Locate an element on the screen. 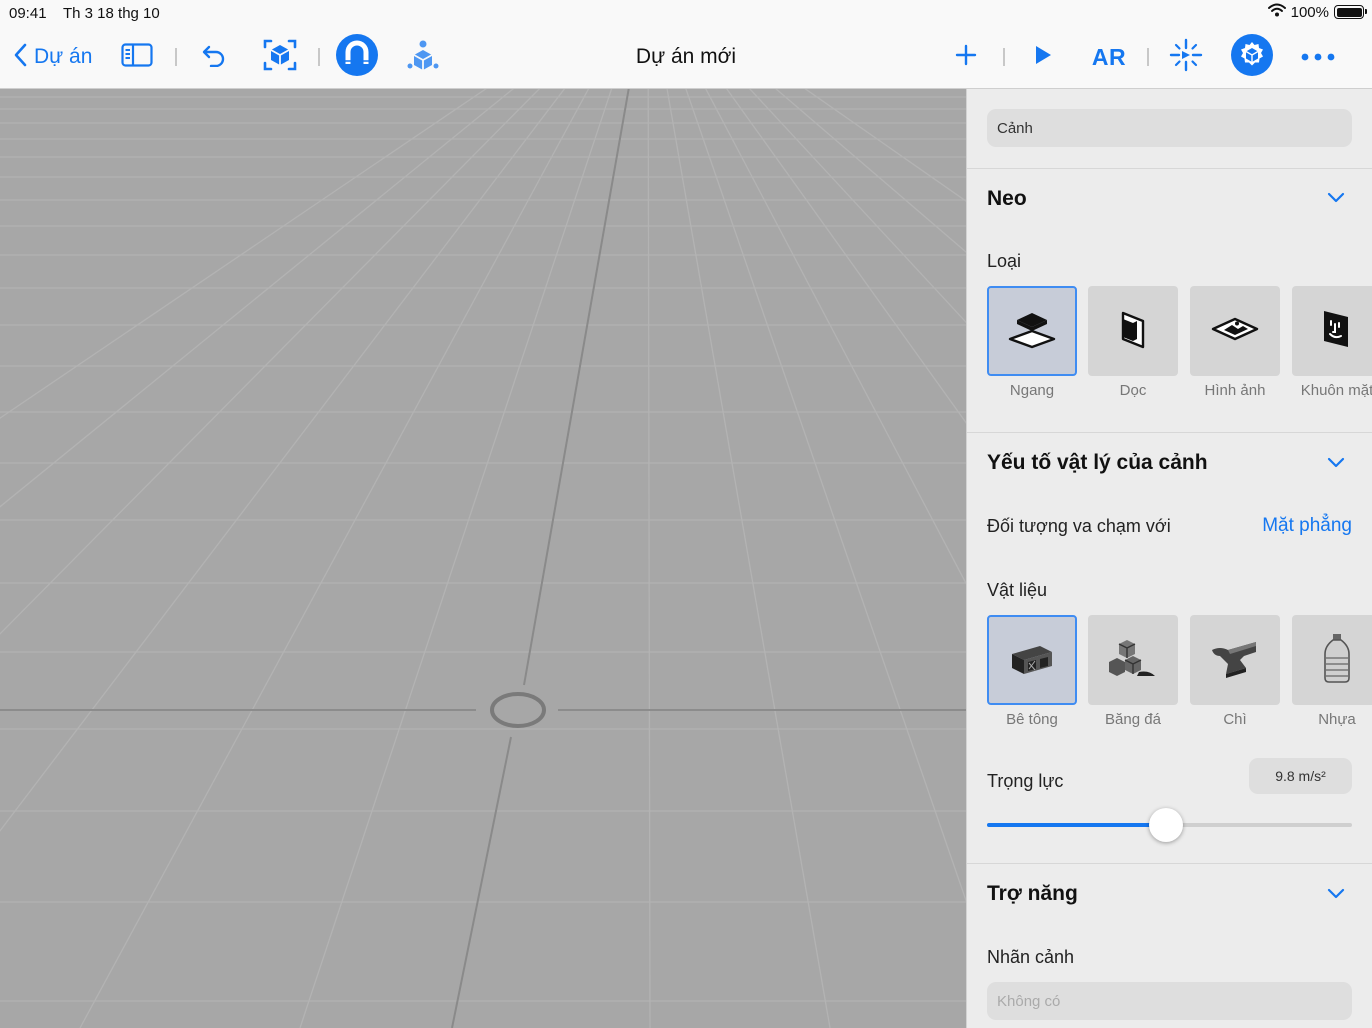 The height and width of the screenshot is (1028, 1372). gravity-slider is located at coordinates (1169, 825).